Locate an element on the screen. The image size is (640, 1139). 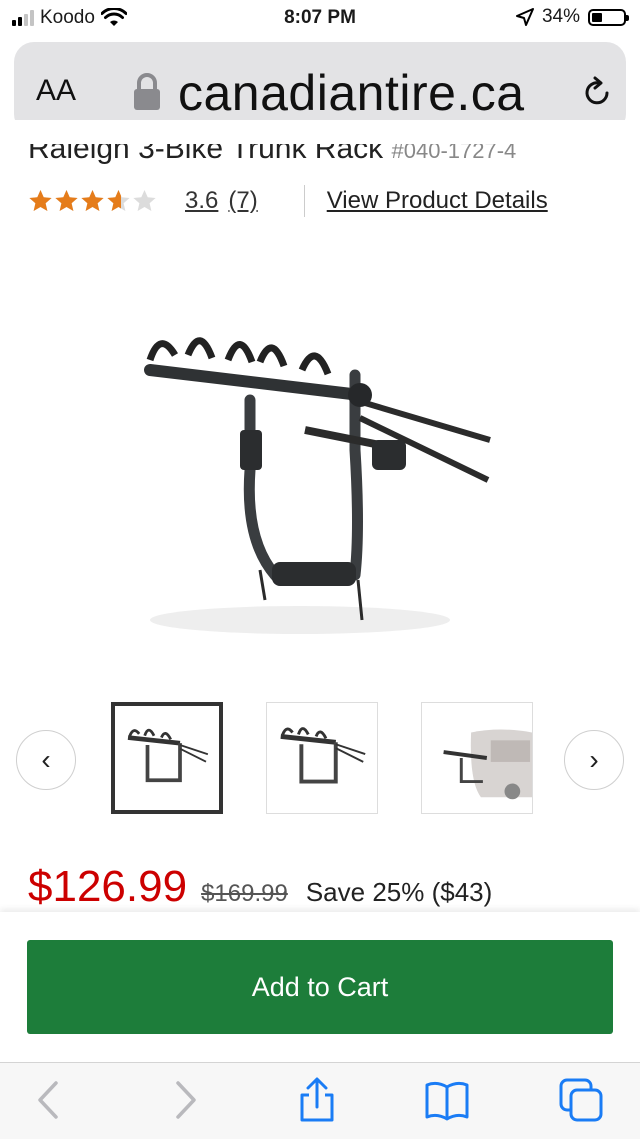
star-rating is located at coordinates (92, 201).